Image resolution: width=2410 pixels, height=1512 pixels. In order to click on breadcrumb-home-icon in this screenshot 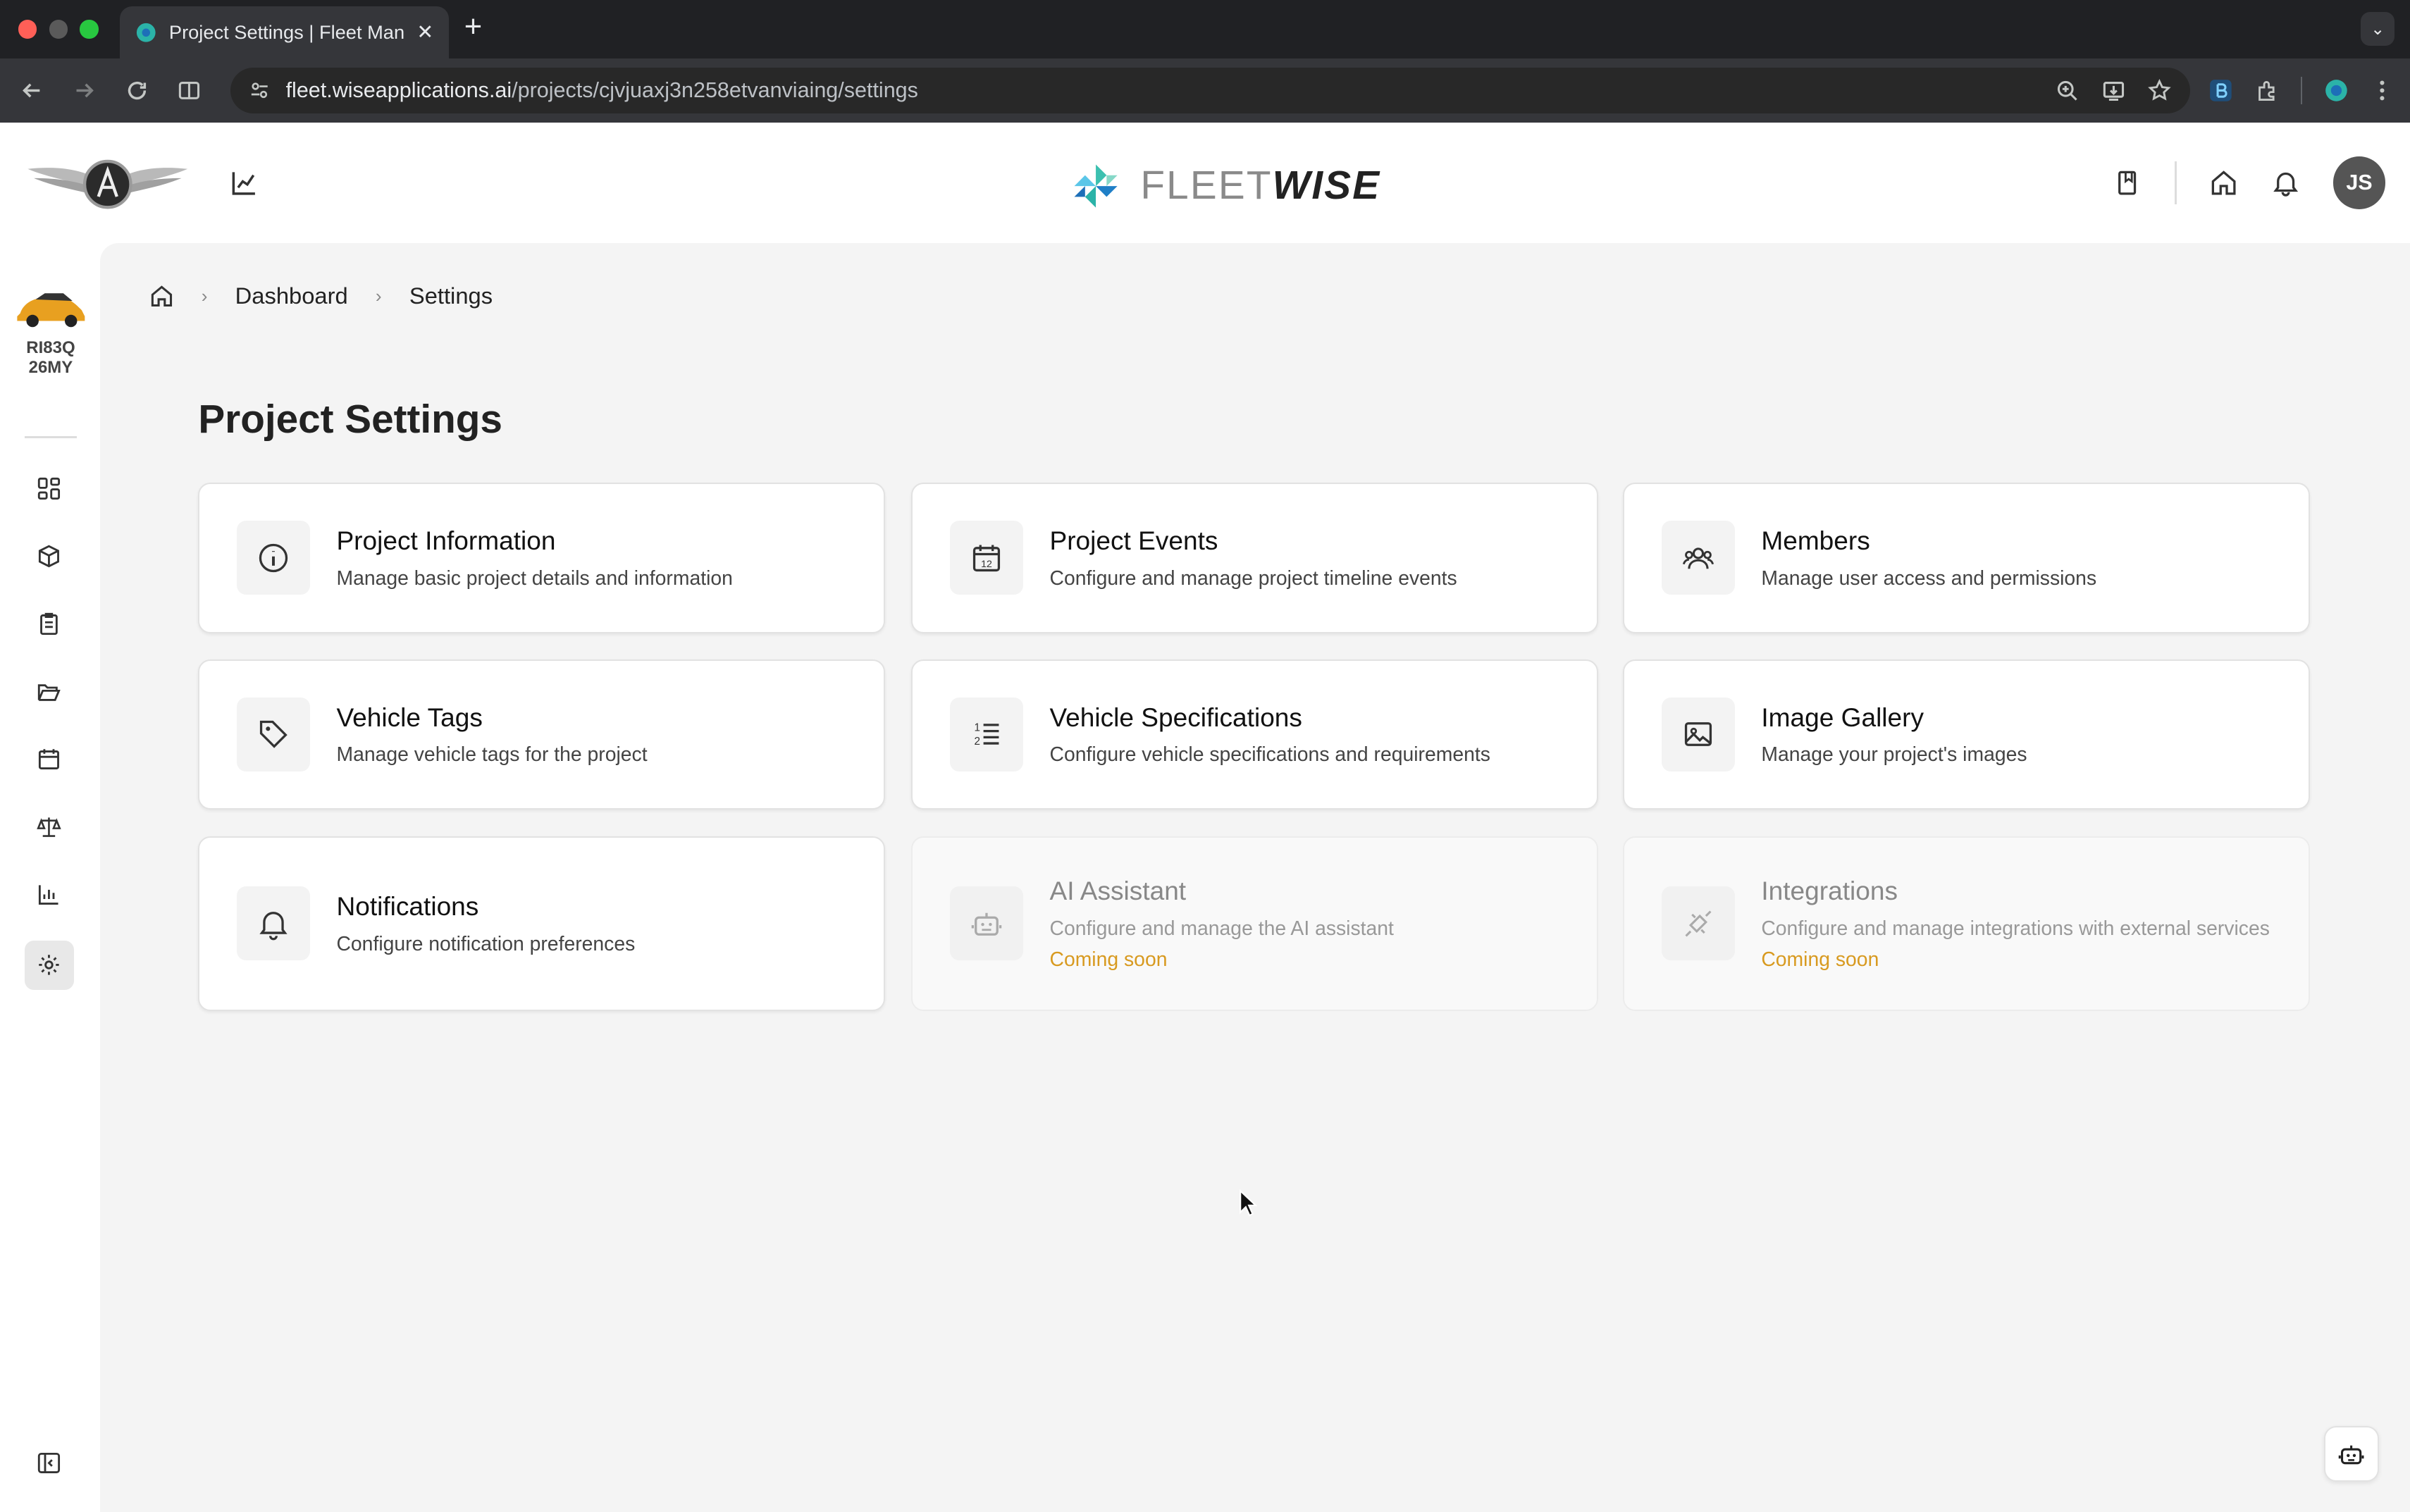, I will do `click(162, 296)`.